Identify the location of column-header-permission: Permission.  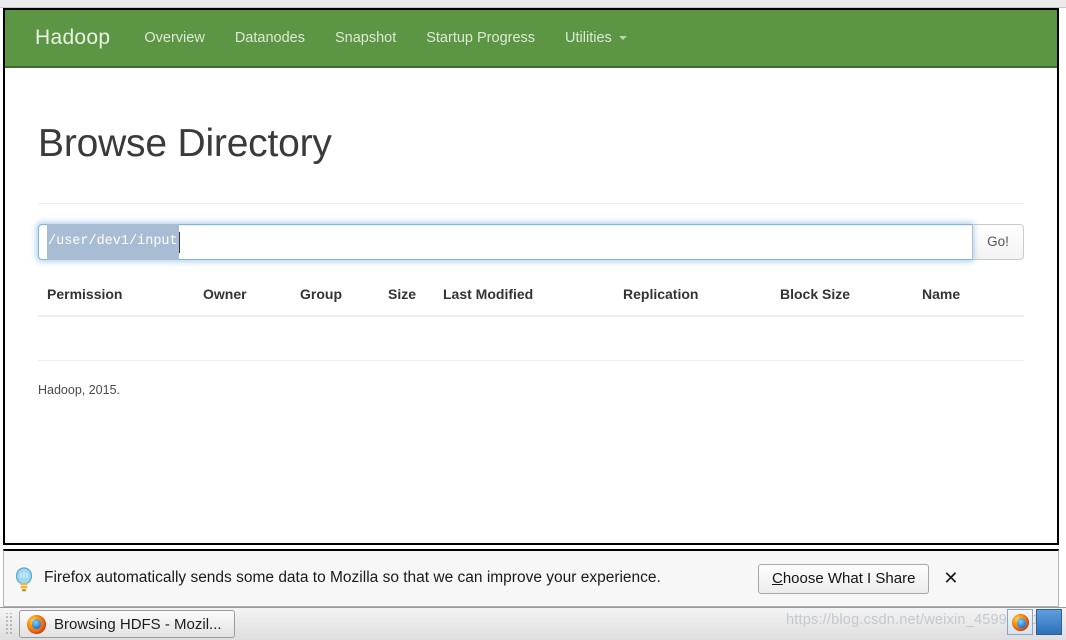
(120, 297).